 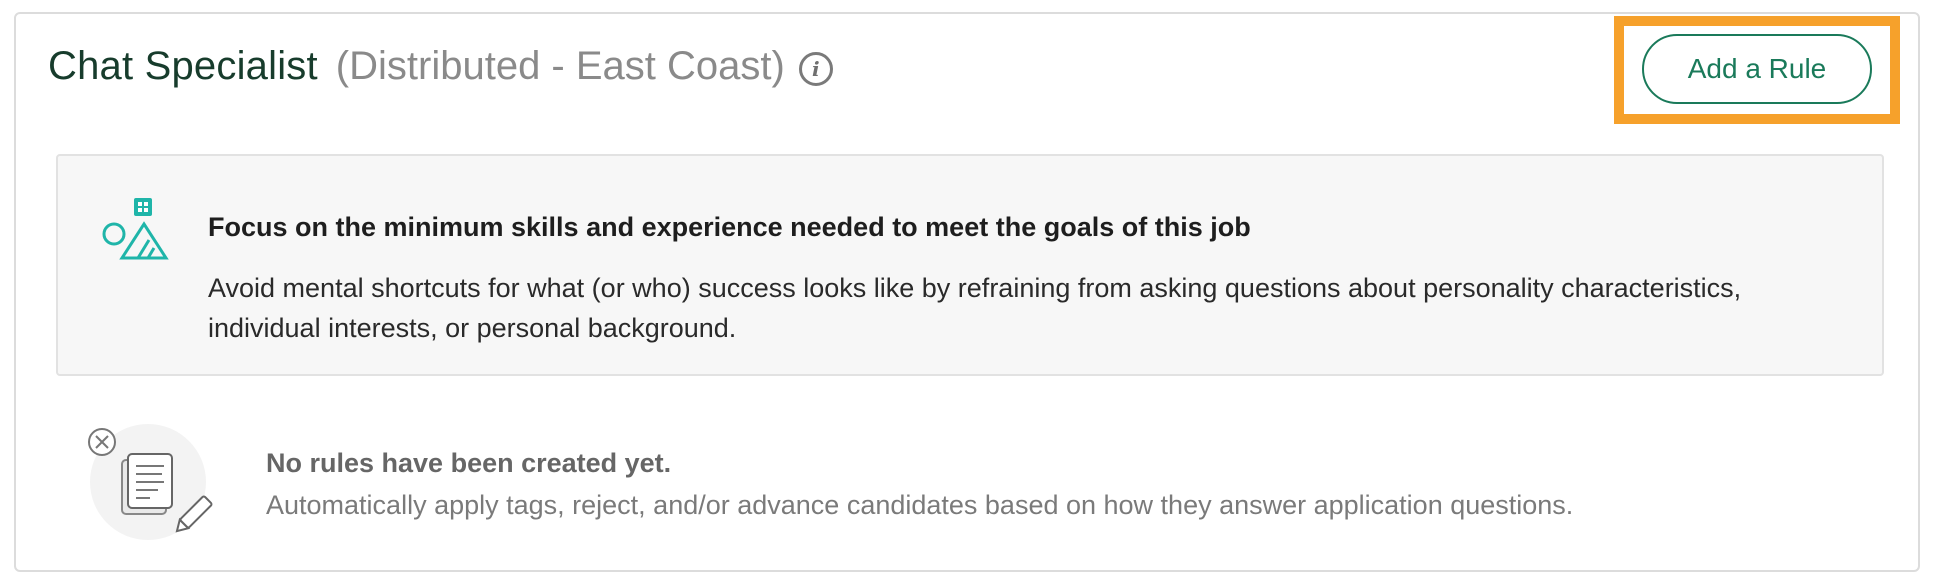 What do you see at coordinates (150, 482) in the screenshot?
I see `document-edit-icon` at bounding box center [150, 482].